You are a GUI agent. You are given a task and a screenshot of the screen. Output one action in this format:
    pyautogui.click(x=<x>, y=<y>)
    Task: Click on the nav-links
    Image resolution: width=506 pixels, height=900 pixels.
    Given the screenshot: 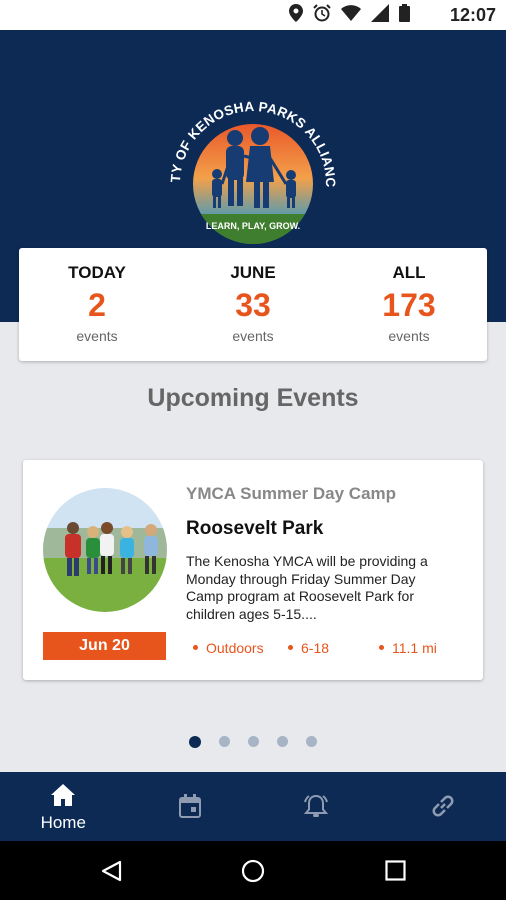 What is the action you would take?
    pyautogui.click(x=443, y=806)
    